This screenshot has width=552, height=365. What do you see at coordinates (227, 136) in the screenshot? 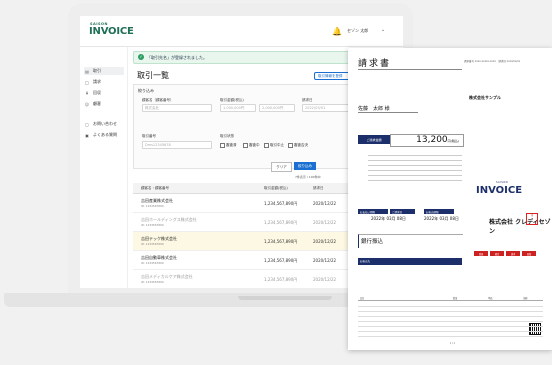
I see `status-label: 取引状態` at bounding box center [227, 136].